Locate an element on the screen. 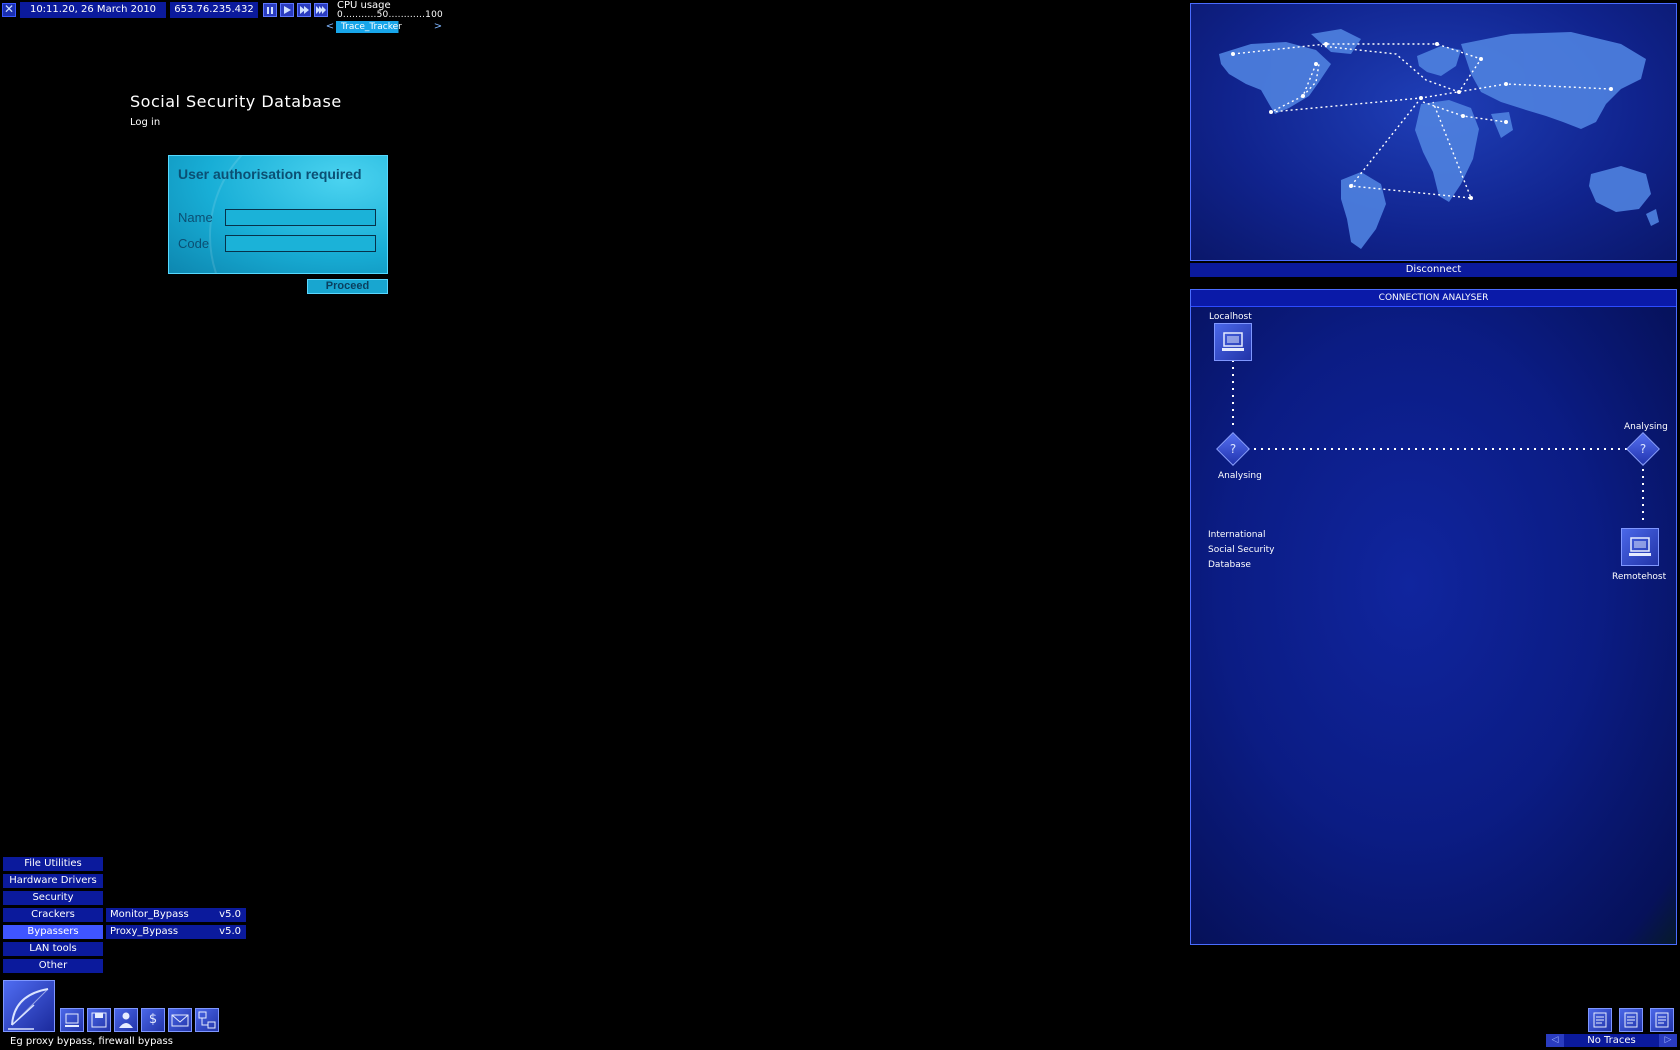 Image resolution: width=1680 pixels, height=1050 pixels. network-button is located at coordinates (207, 1020).